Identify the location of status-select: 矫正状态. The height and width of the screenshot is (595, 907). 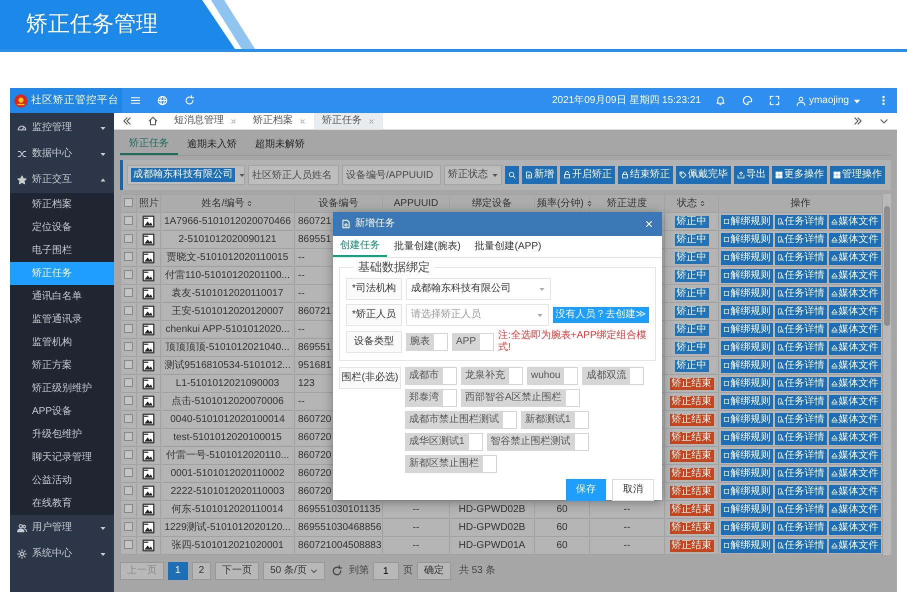
(473, 175).